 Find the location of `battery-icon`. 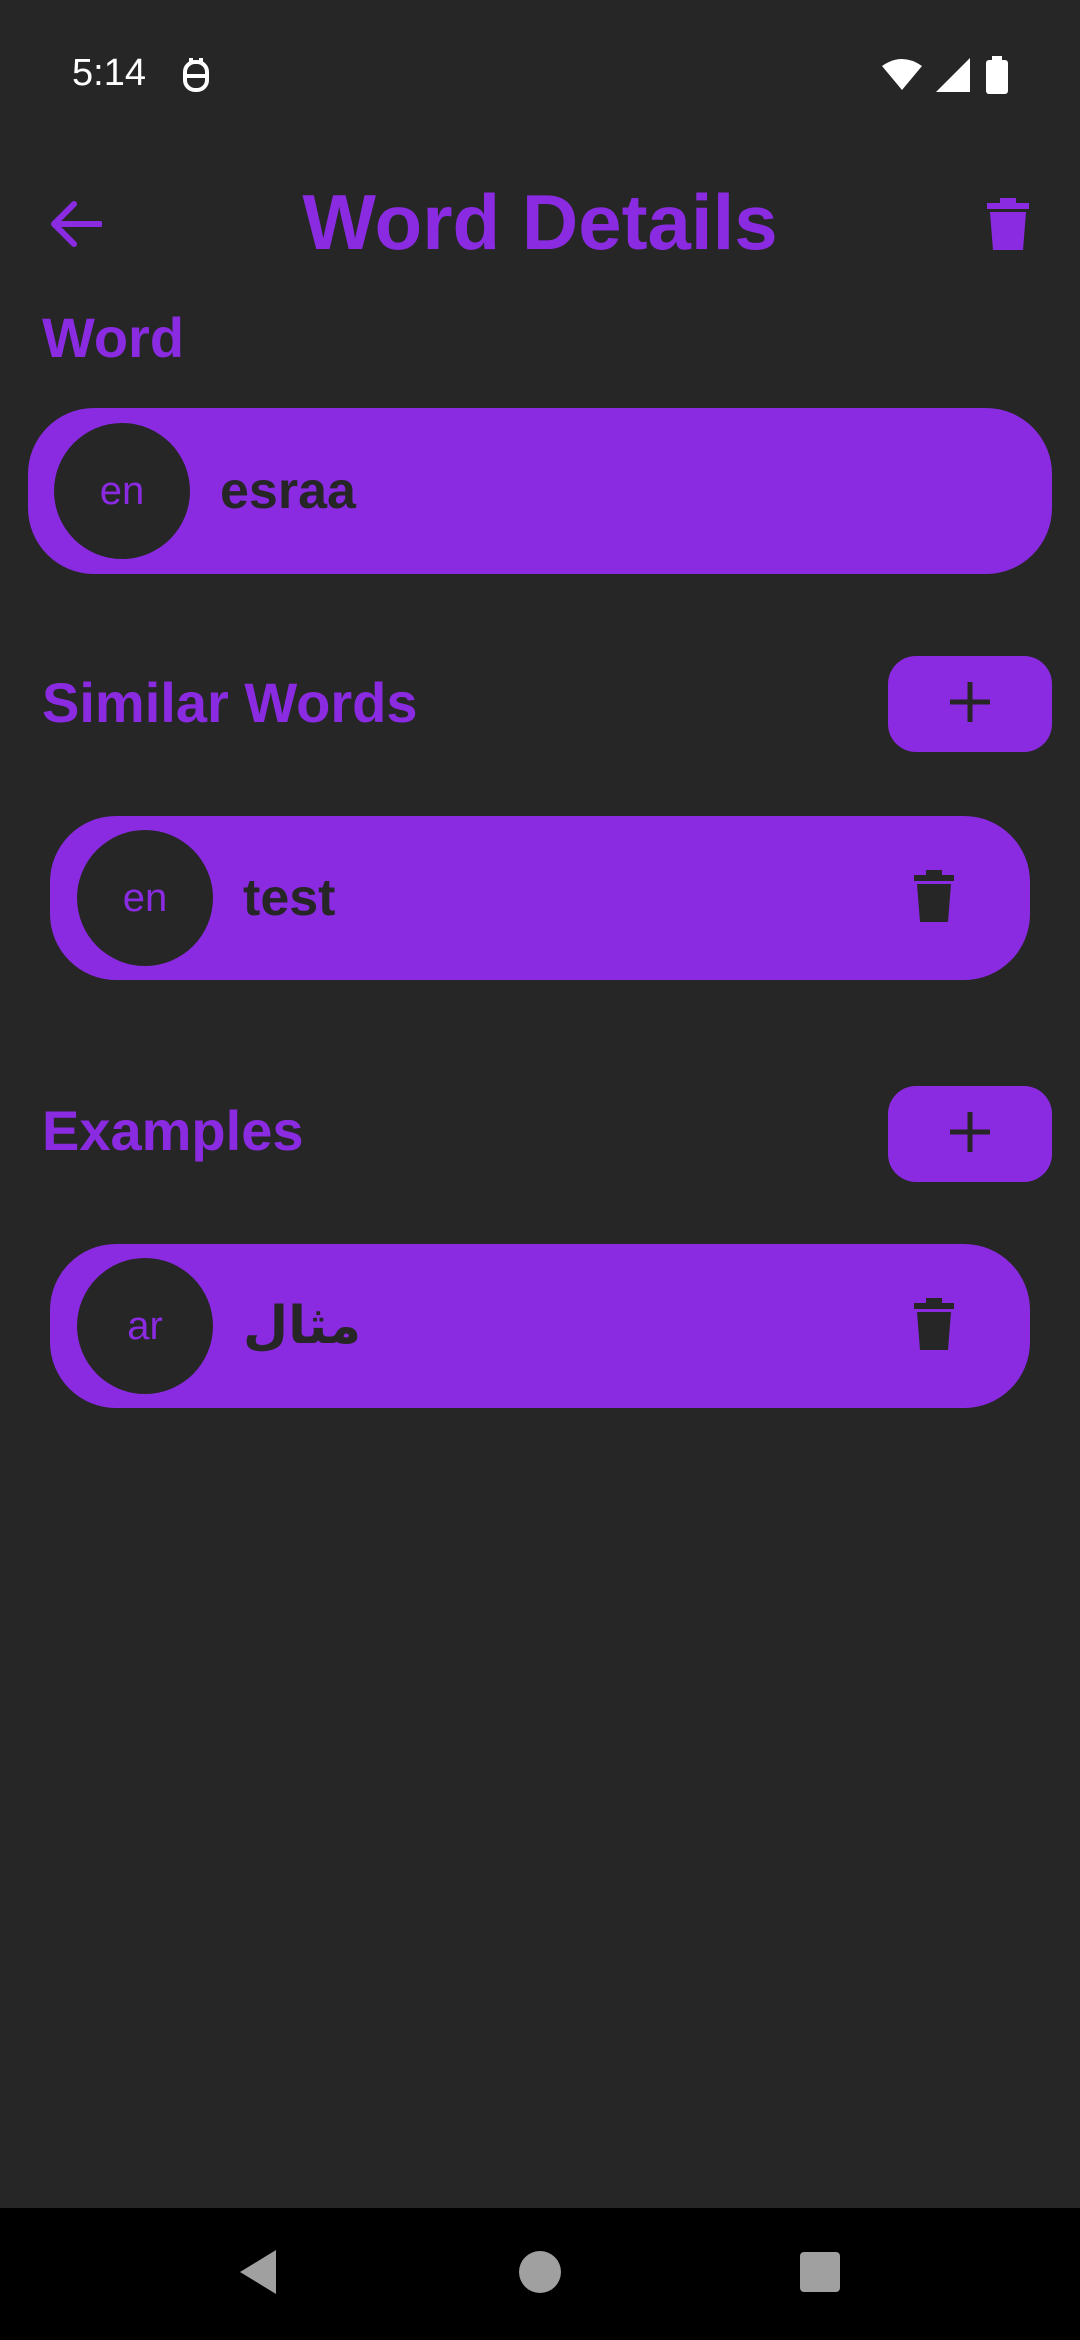

battery-icon is located at coordinates (997, 77).